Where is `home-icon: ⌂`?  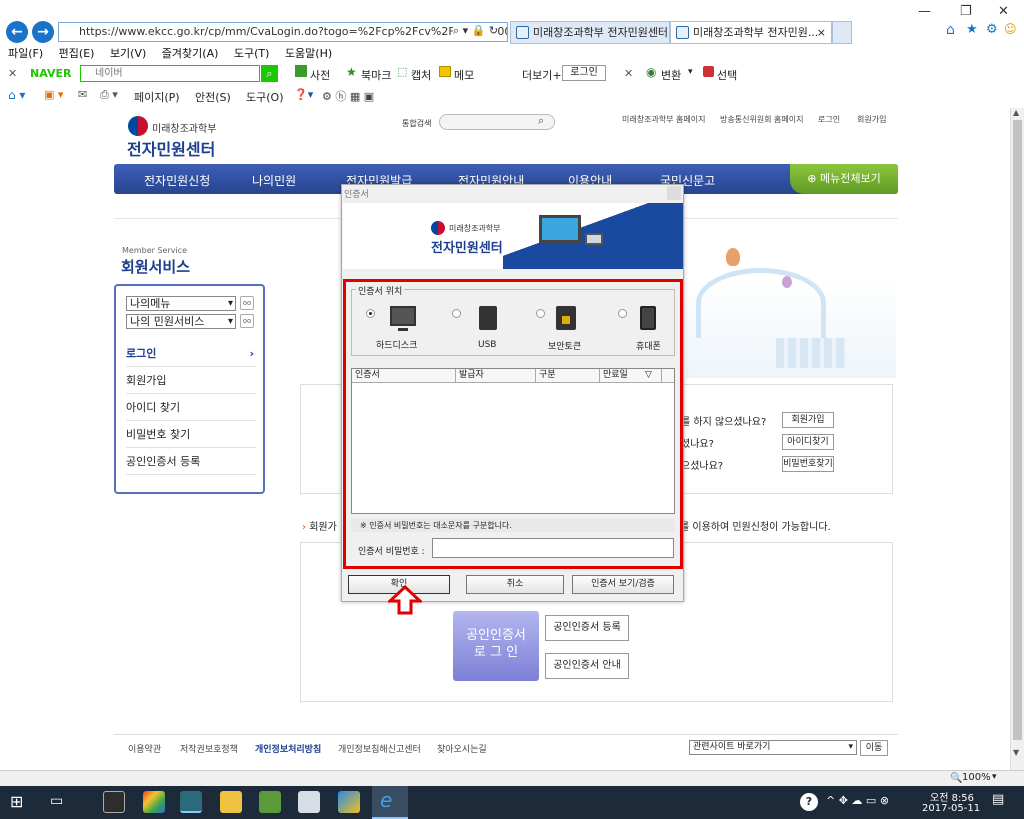
home-icon: ⌂ is located at coordinates (950, 30).